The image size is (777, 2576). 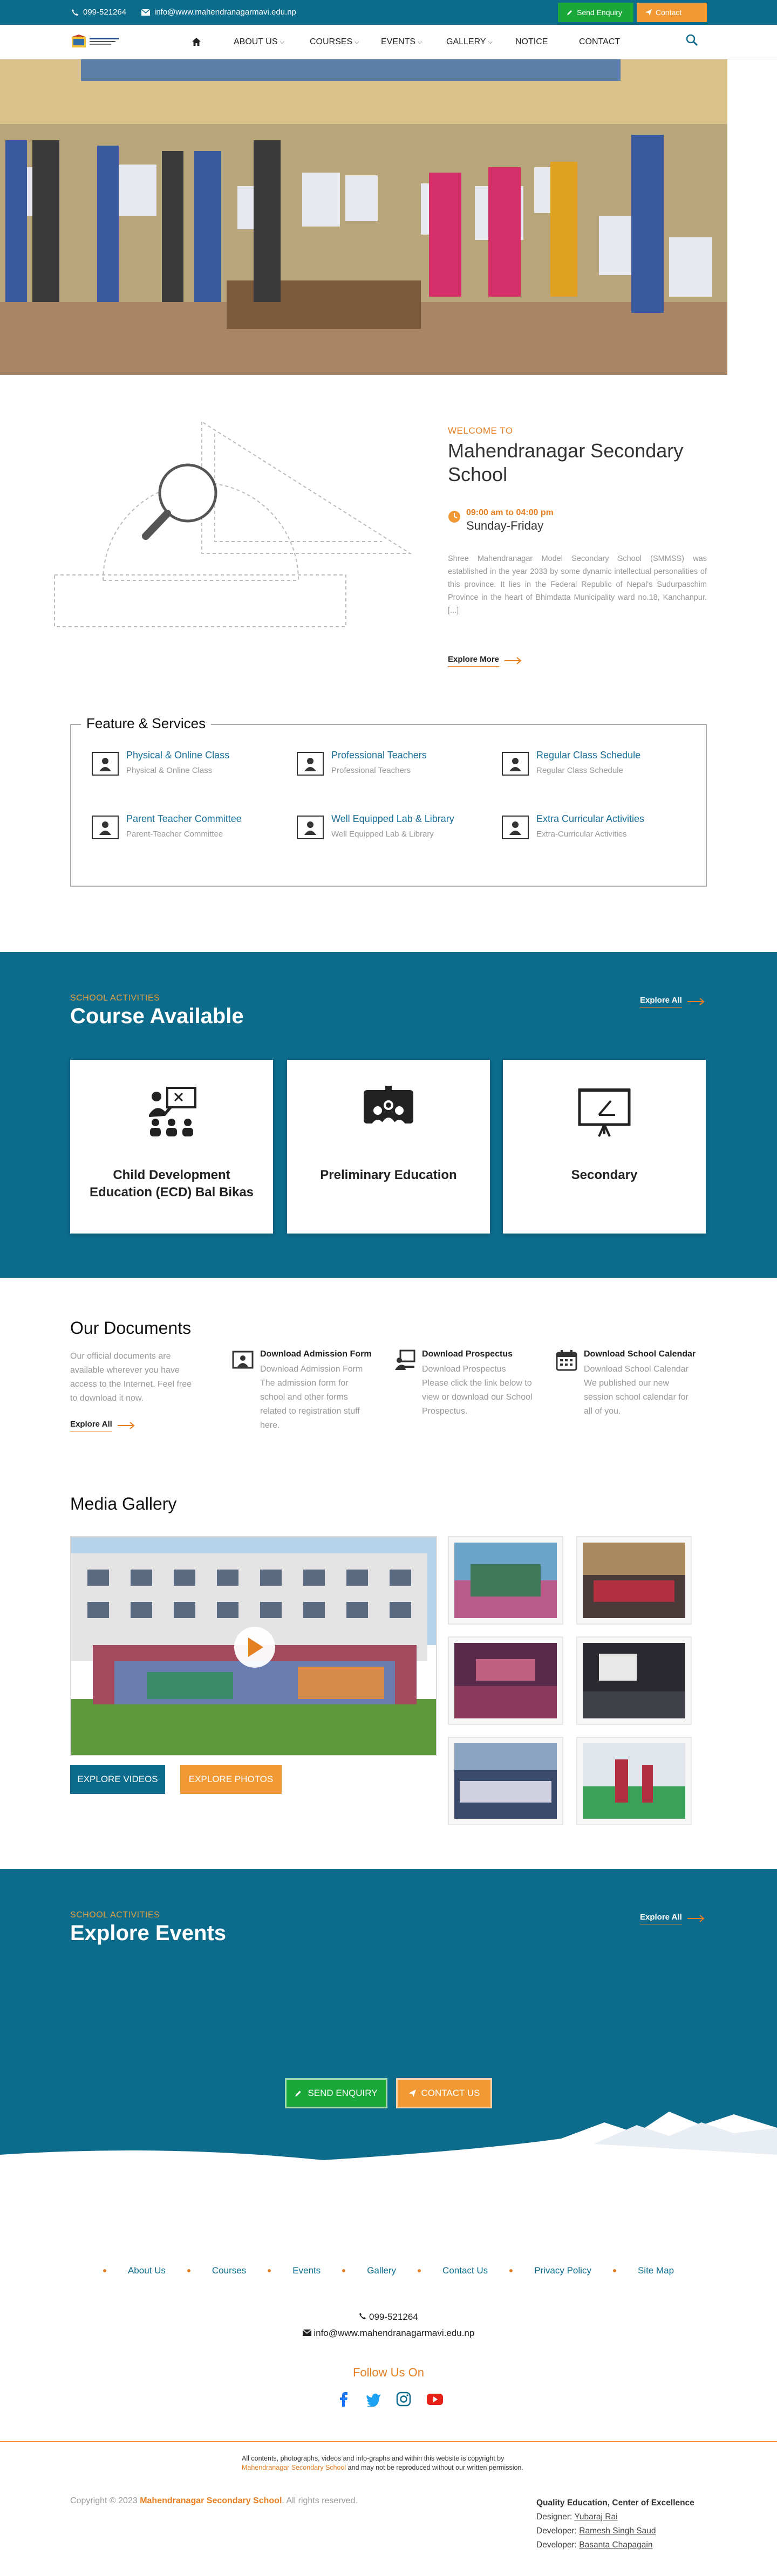 What do you see at coordinates (379, 755) in the screenshot?
I see `feature-title: Professional Teachers` at bounding box center [379, 755].